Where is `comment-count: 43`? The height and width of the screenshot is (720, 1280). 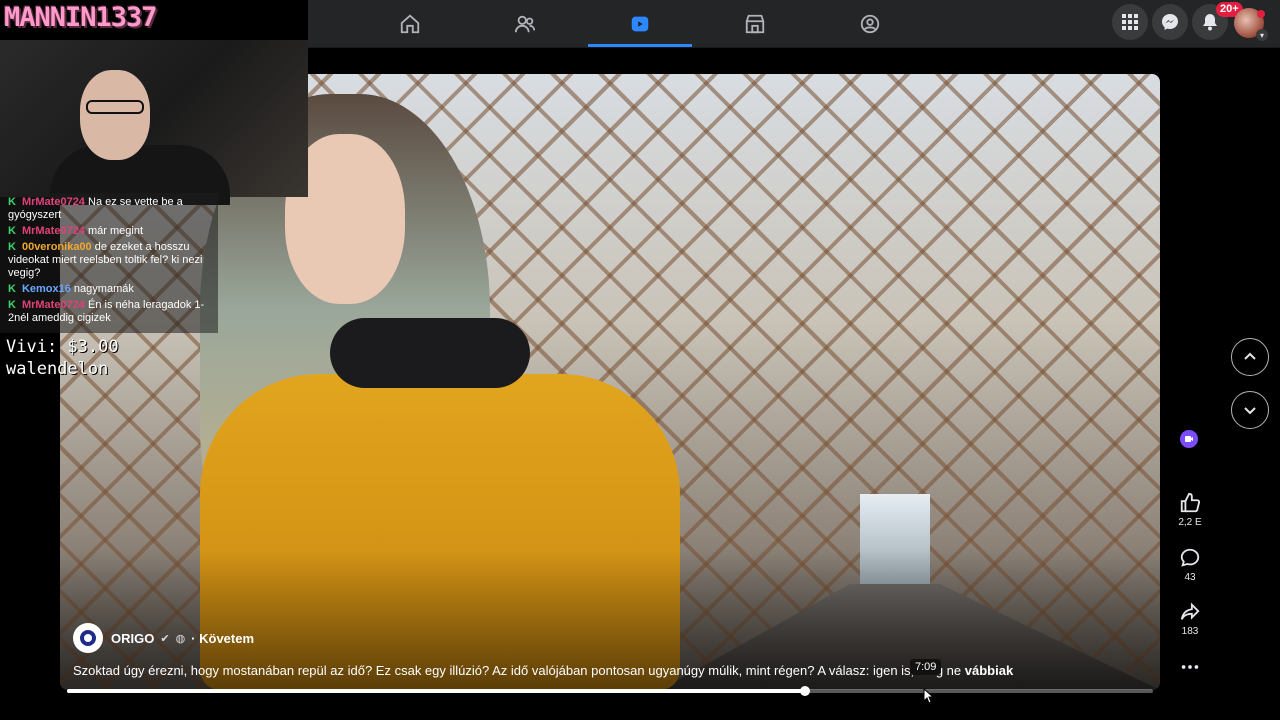 comment-count: 43 is located at coordinates (1190, 577).